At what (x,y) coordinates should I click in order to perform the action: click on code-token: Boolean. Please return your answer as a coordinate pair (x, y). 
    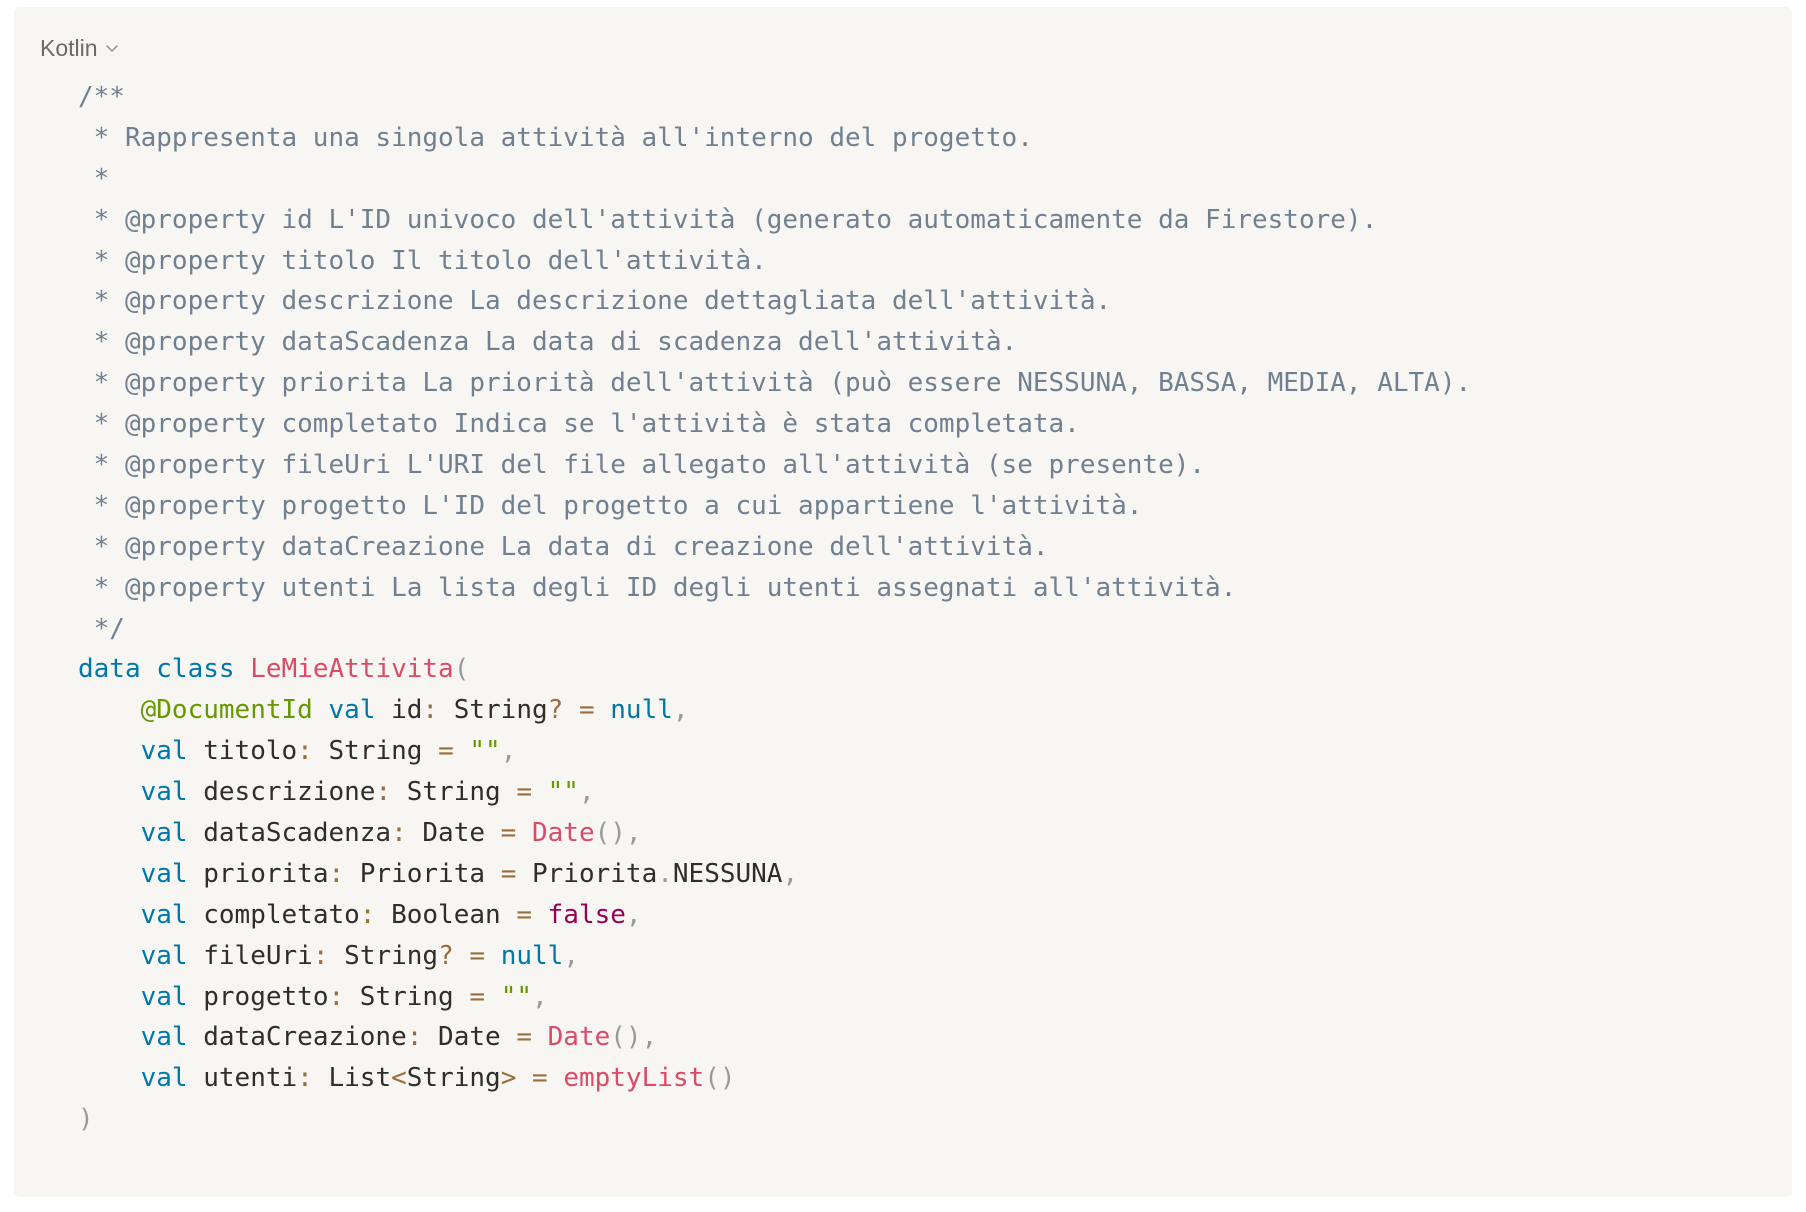
    Looking at the image, I should click on (446, 914).